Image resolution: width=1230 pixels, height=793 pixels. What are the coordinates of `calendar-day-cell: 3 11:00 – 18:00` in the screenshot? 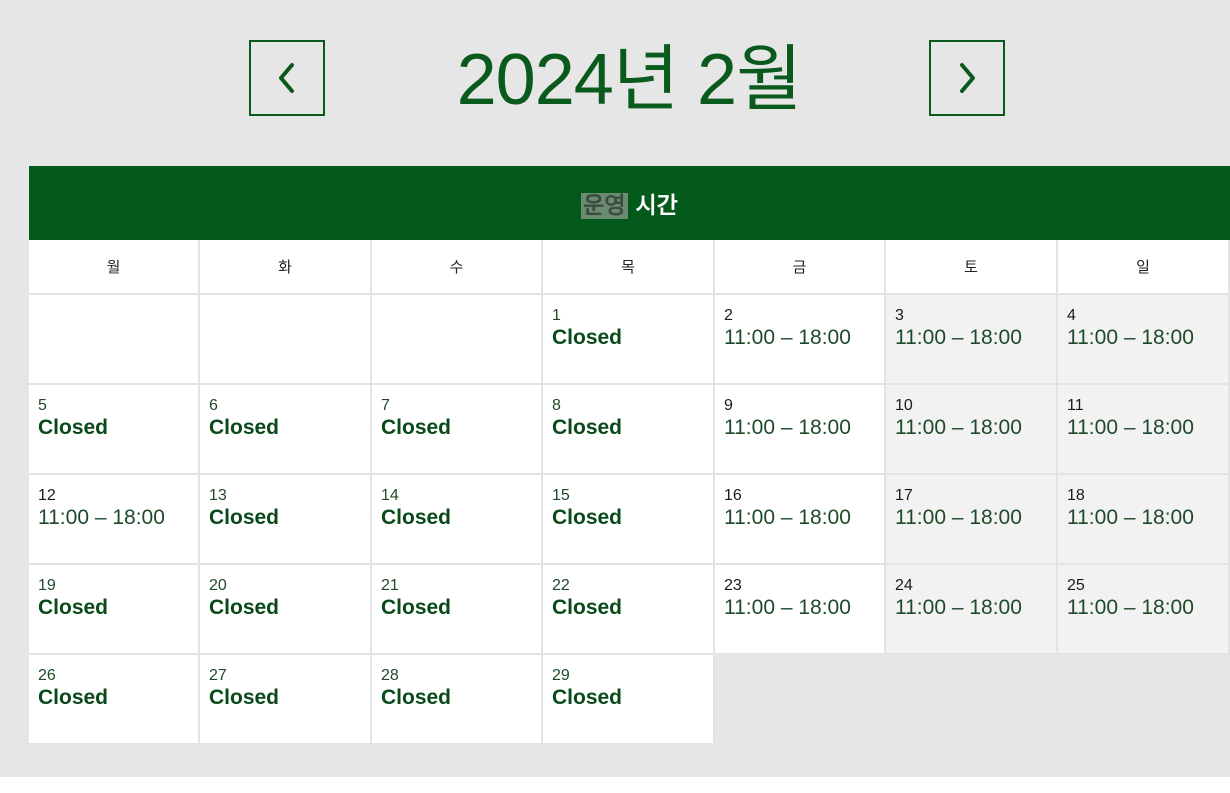 It's located at (972, 340).